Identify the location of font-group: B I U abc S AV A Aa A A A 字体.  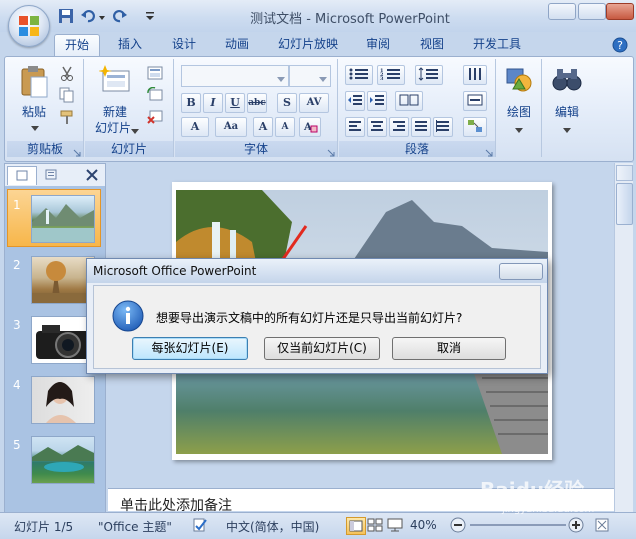
(256, 108).